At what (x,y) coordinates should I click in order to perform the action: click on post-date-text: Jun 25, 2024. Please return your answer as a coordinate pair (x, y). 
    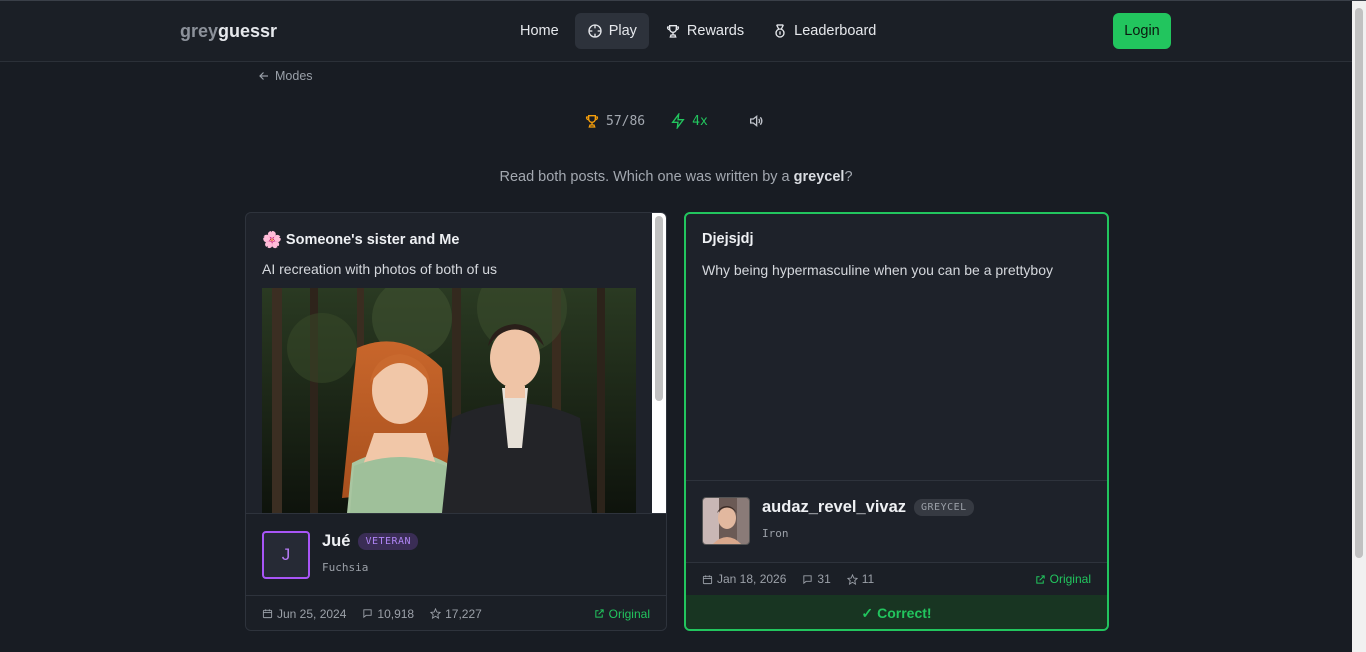
    Looking at the image, I should click on (312, 613).